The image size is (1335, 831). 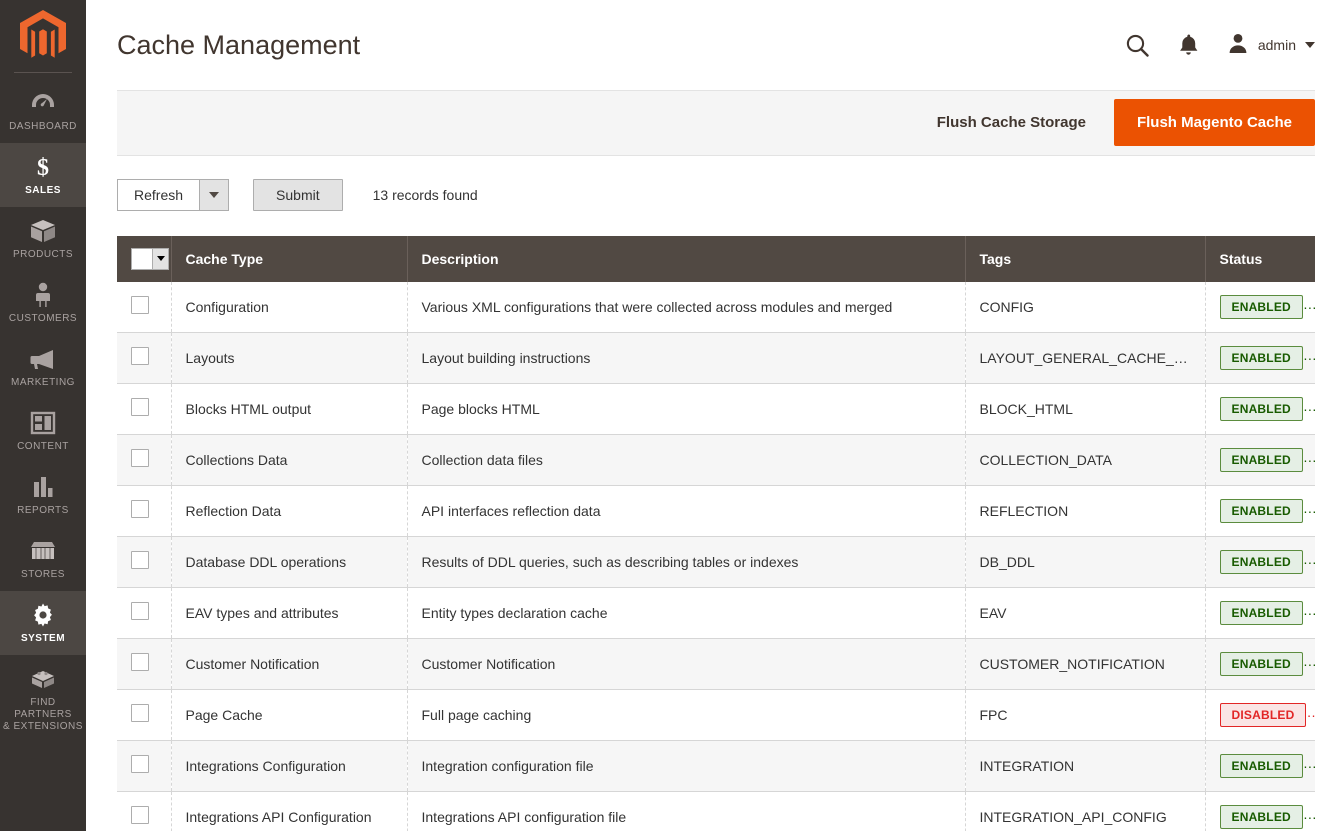 I want to click on user-menu: admin, so click(x=1271, y=45).